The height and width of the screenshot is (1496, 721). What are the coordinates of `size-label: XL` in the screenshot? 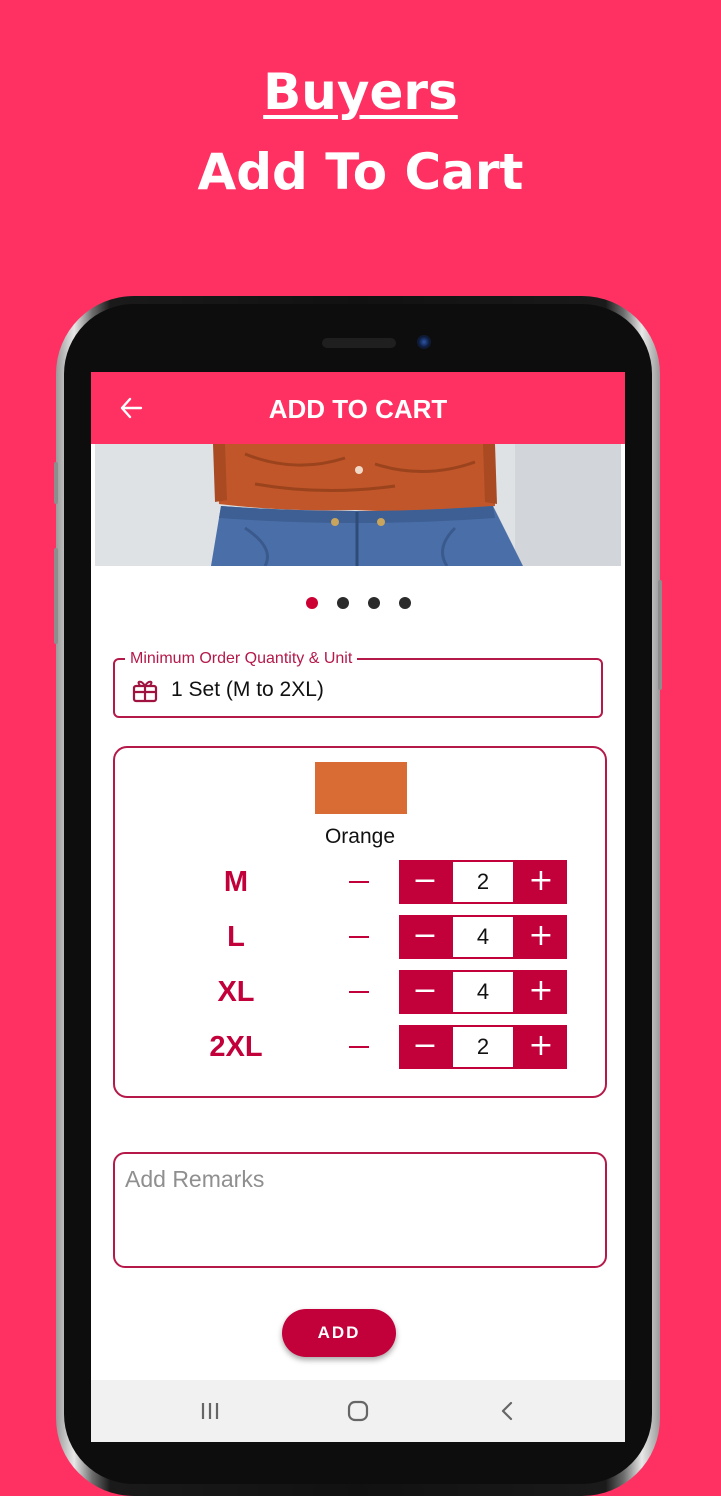 It's located at (236, 992).